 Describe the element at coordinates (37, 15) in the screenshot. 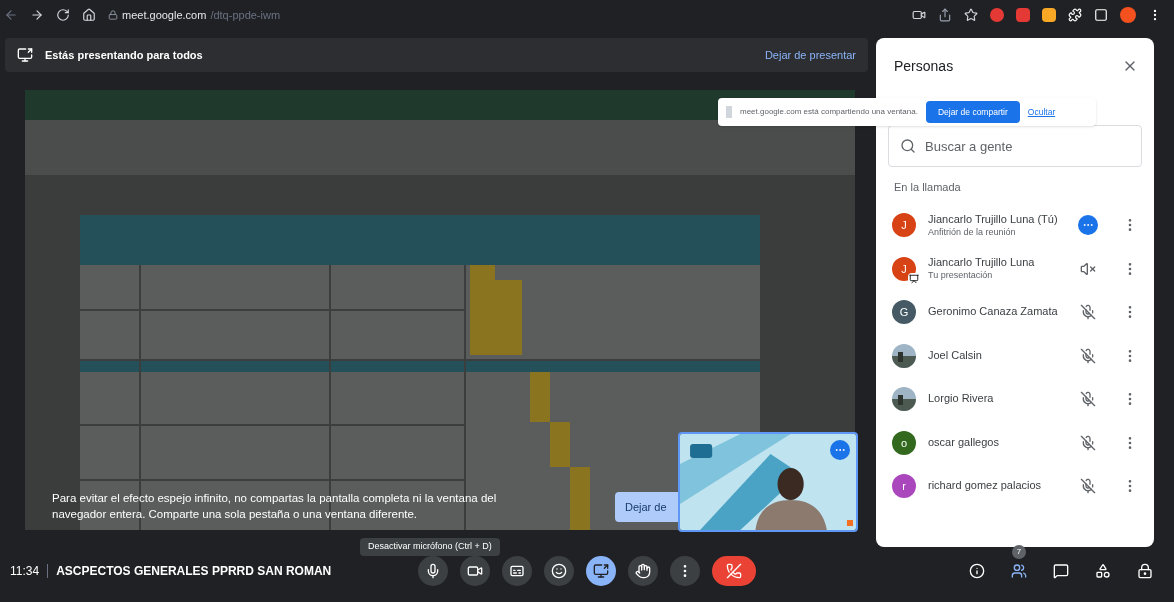

I see `forward-icon` at that location.